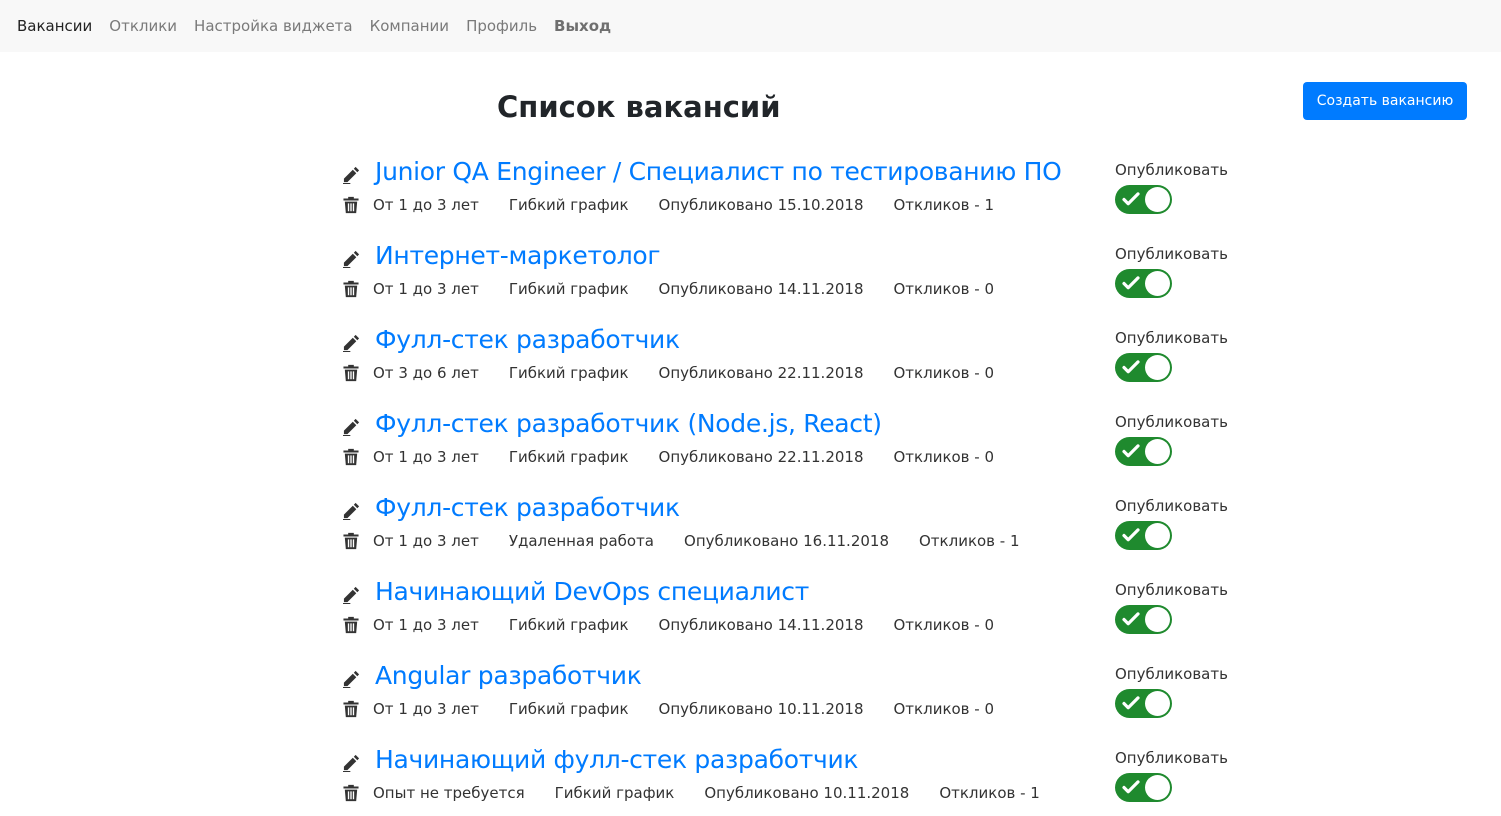 The height and width of the screenshot is (816, 1501). What do you see at coordinates (54, 26) in the screenshot?
I see `nav-item-vacancies: Вакансии` at bounding box center [54, 26].